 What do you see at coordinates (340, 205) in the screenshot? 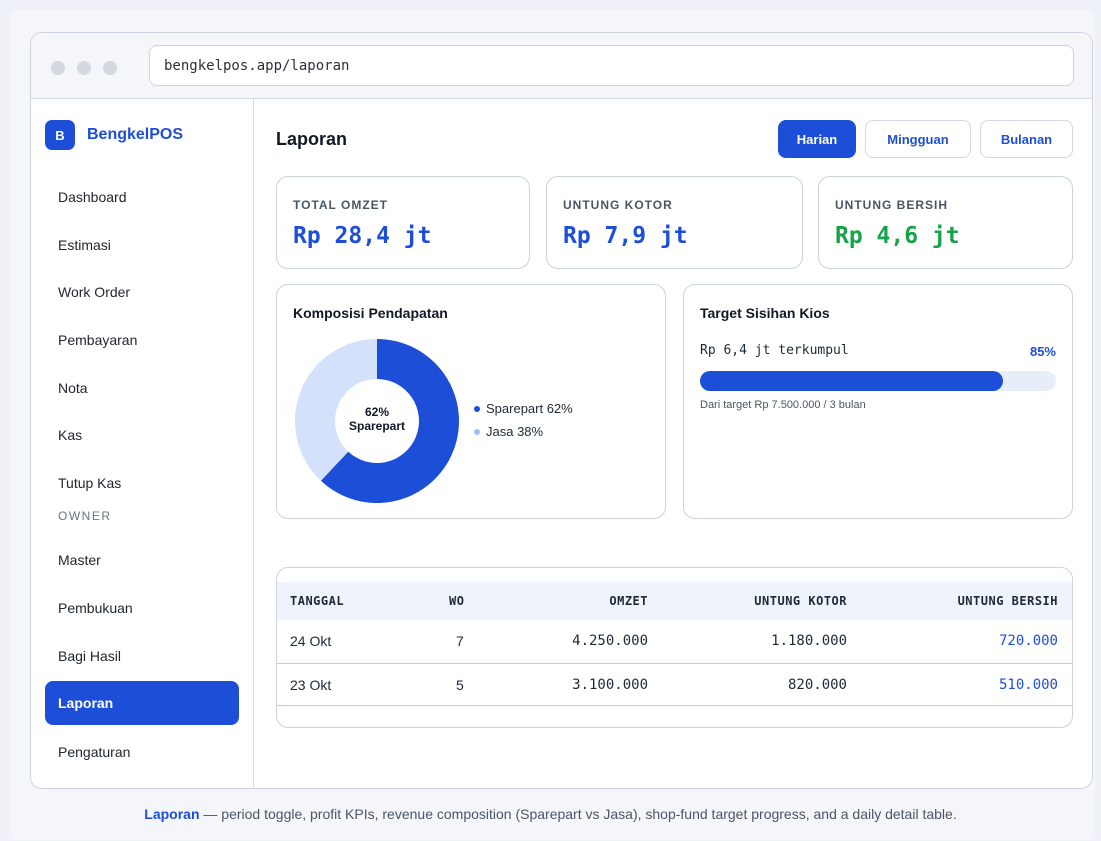
I see `kpi-label: TOTAL OMZET` at bounding box center [340, 205].